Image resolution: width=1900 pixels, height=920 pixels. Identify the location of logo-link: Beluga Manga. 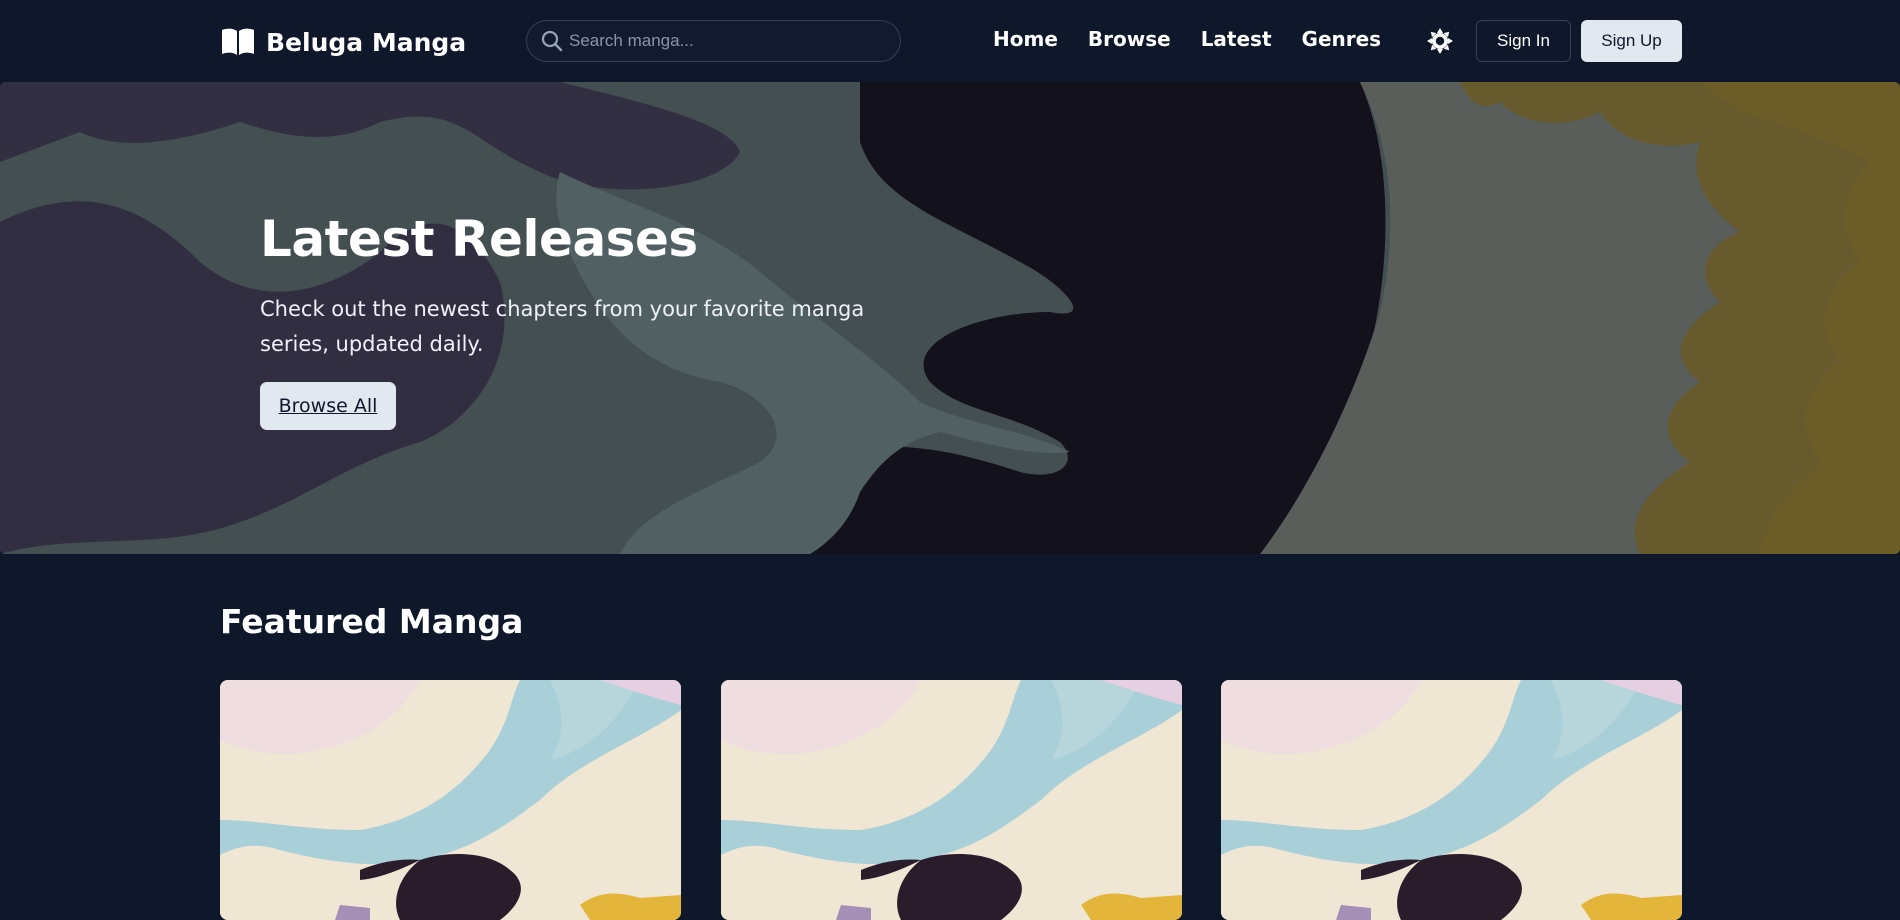
(343, 42).